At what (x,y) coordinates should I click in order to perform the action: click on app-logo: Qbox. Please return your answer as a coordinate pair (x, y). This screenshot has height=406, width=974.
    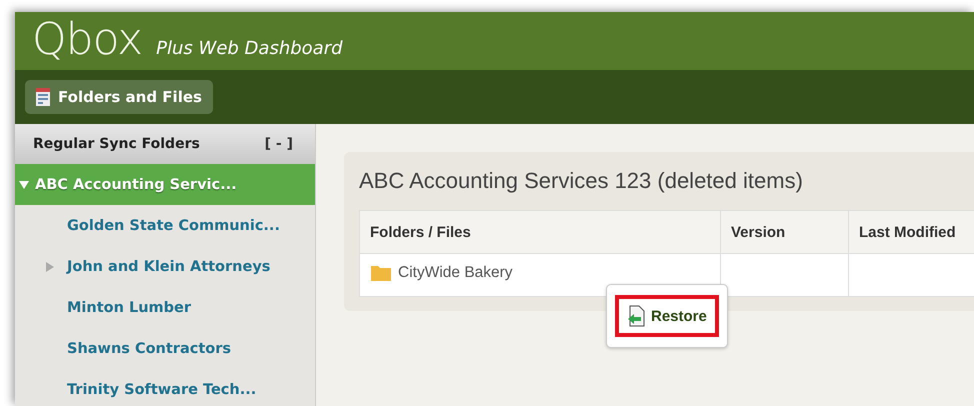
    Looking at the image, I should click on (87, 40).